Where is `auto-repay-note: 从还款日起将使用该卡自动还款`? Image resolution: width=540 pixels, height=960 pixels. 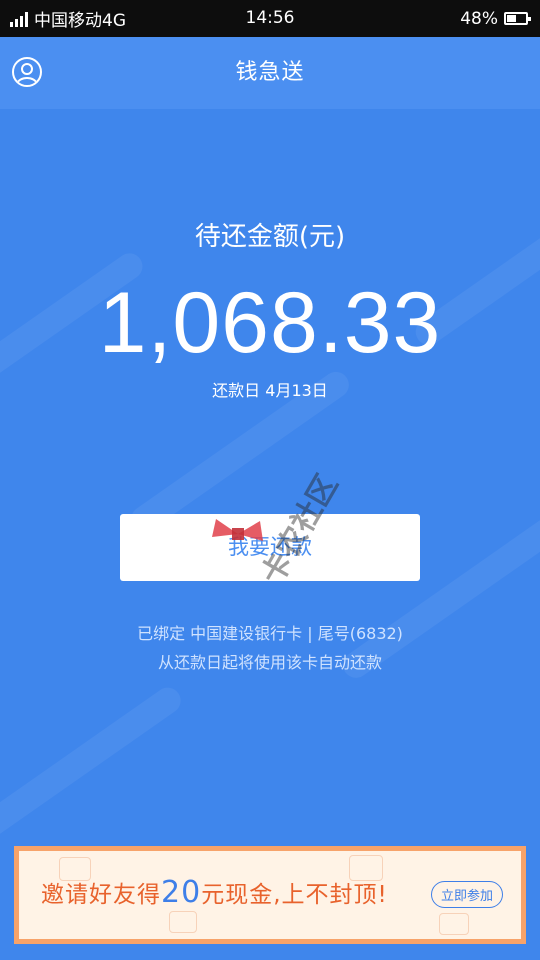
auto-repay-note: 从还款日起将使用该卡自动还款 is located at coordinates (269, 662).